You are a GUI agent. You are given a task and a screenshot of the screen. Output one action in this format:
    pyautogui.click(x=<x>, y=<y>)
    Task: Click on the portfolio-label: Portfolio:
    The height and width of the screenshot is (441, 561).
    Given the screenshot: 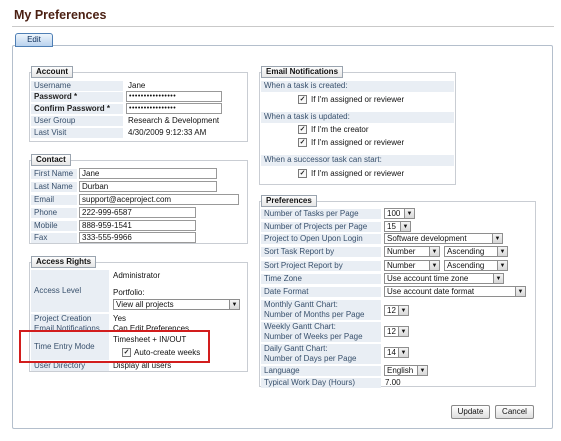 What is the action you would take?
    pyautogui.click(x=129, y=292)
    